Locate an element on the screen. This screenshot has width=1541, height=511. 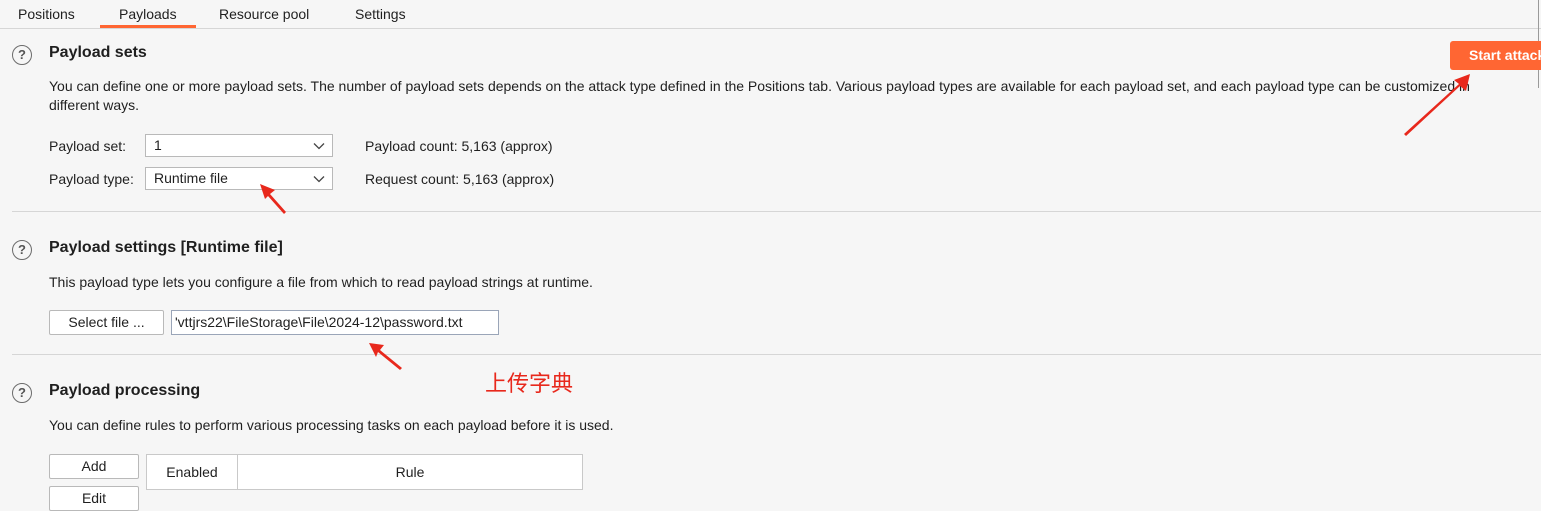
tab-payloads: Payloads is located at coordinates (148, 17).